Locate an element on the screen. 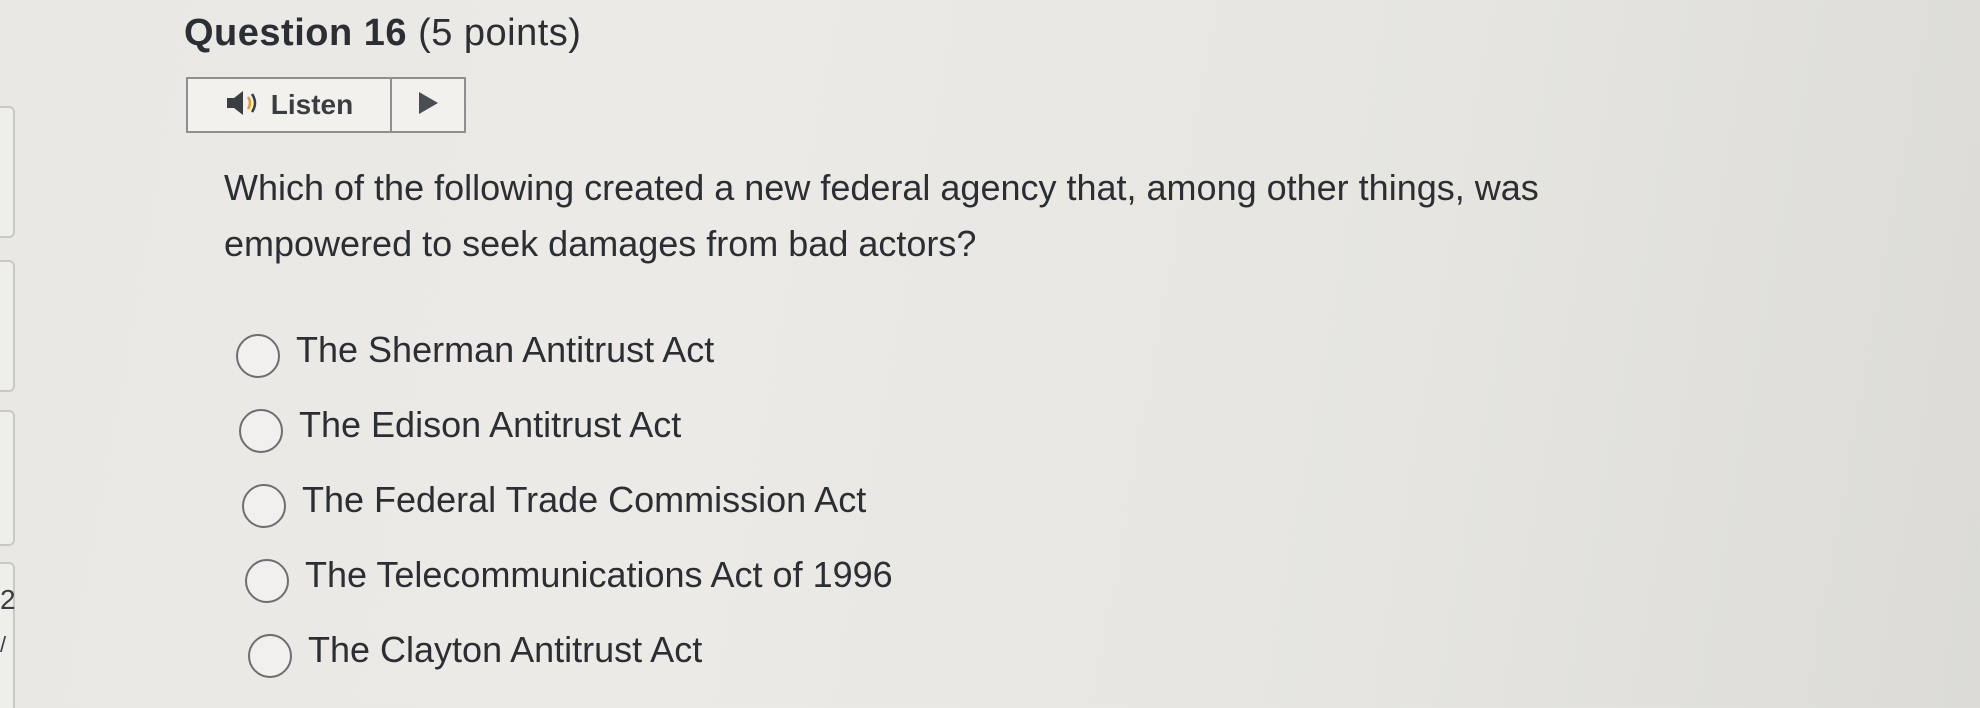  answer-label: The Sherman Antitrust Act is located at coordinates (505, 349).